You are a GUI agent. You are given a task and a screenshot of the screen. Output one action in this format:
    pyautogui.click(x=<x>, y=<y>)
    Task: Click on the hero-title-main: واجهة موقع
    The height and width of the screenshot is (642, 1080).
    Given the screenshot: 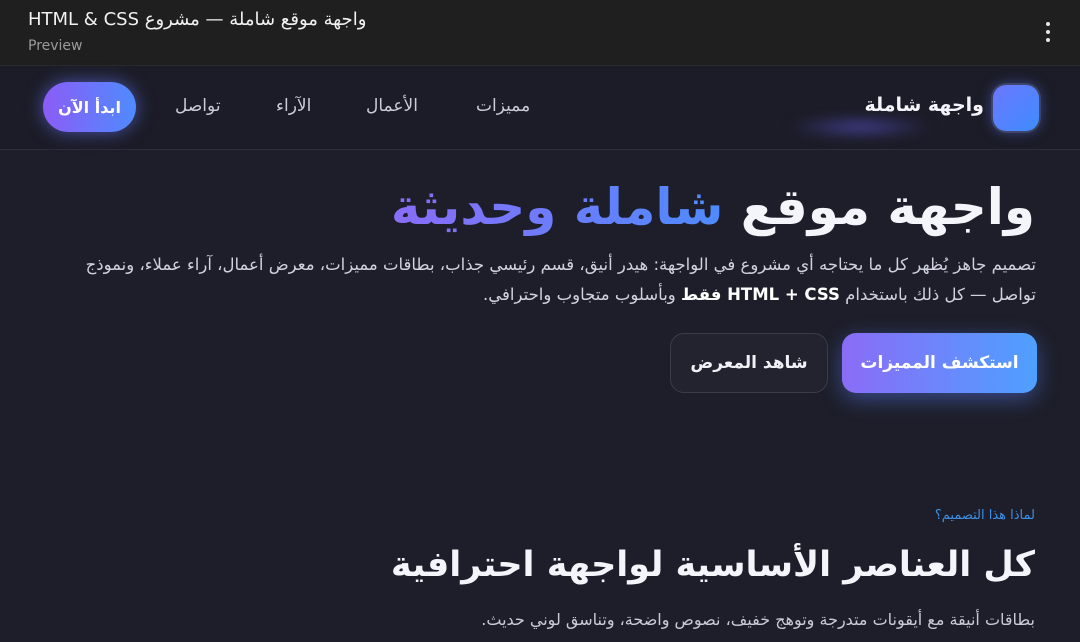 What is the action you would take?
    pyautogui.click(x=887, y=207)
    